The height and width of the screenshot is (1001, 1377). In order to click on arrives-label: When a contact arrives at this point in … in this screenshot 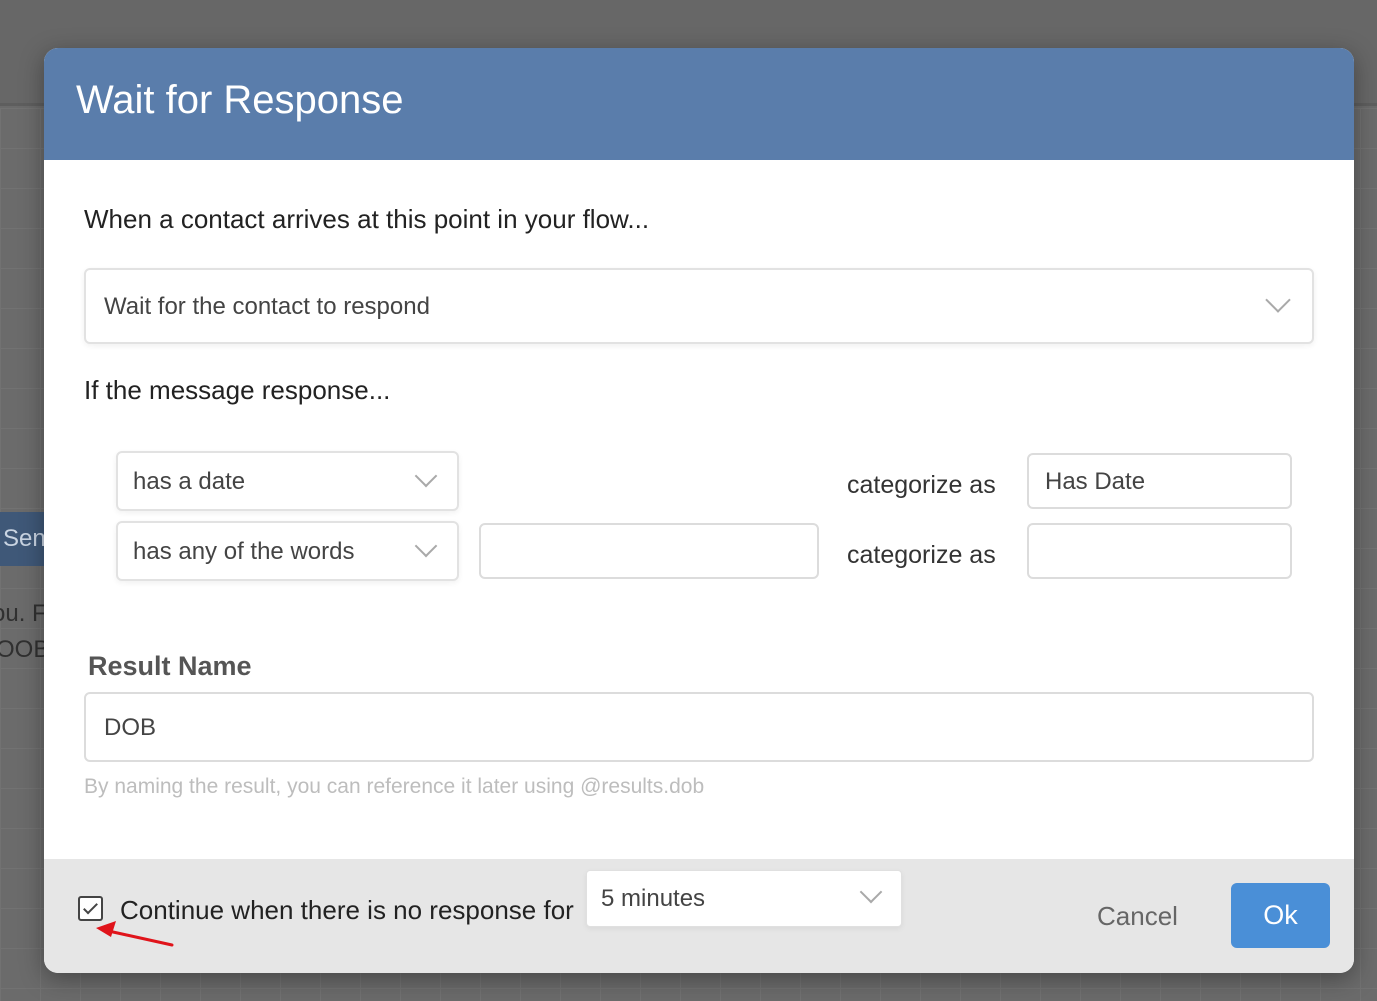, I will do `click(367, 219)`.